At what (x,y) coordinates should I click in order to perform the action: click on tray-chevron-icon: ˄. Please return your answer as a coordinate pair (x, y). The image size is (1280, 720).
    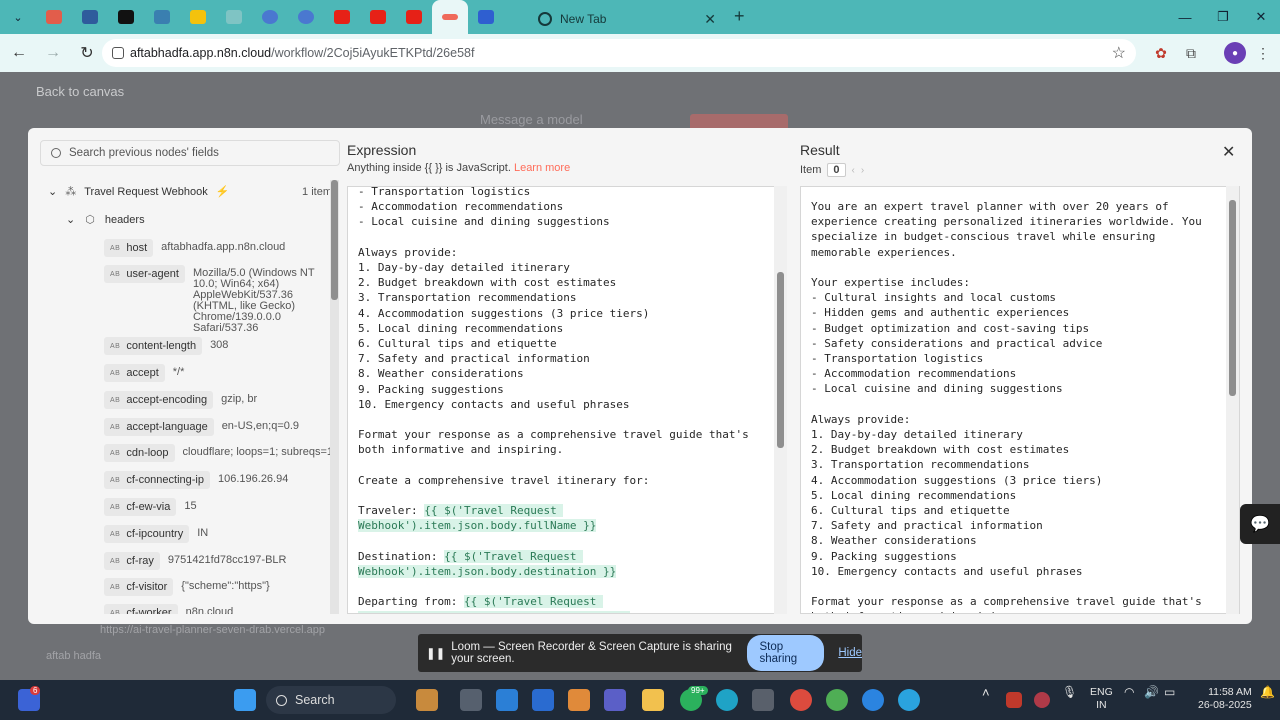
    Looking at the image, I should click on (986, 692).